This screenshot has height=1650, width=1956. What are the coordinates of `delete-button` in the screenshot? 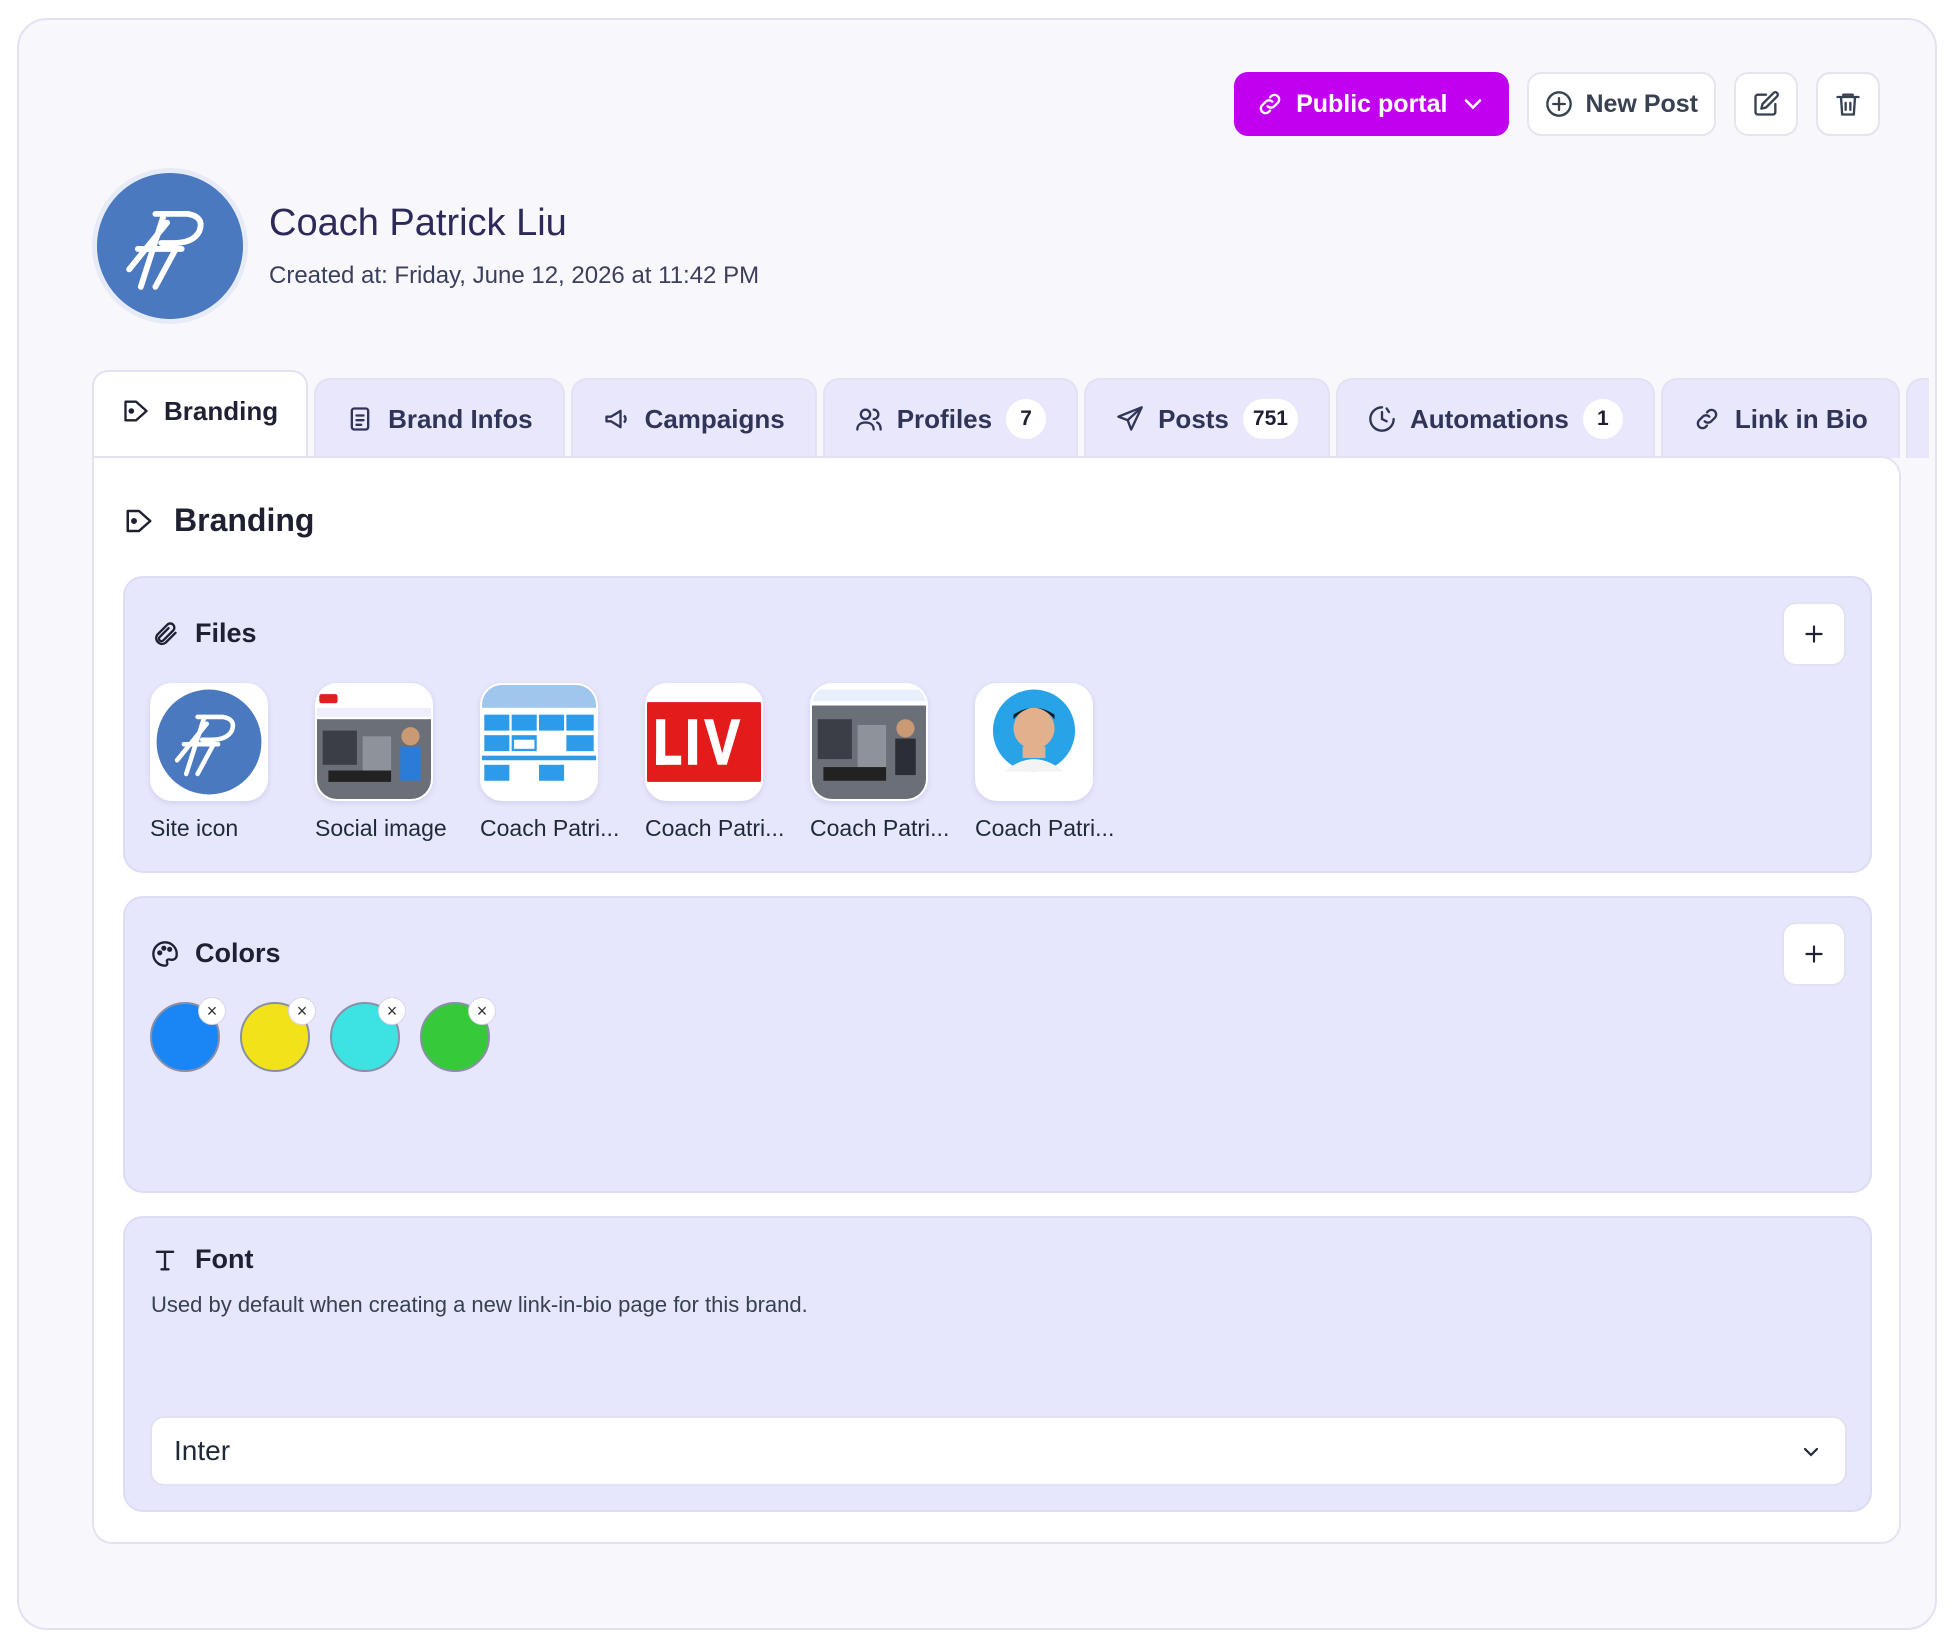 It's located at (1848, 104).